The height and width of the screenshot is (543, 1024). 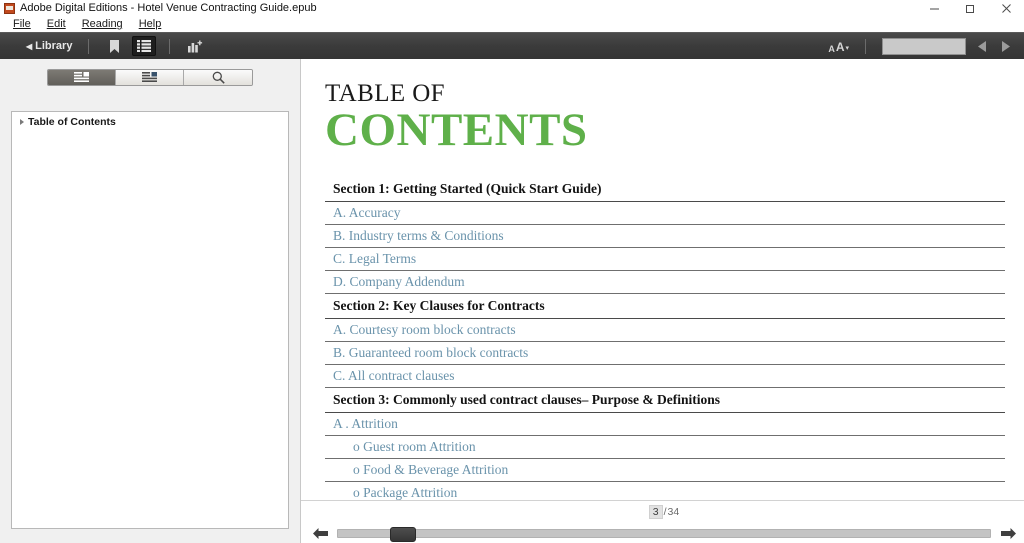 What do you see at coordinates (29, 46) in the screenshot?
I see `back-arrow-icon: ◀` at bounding box center [29, 46].